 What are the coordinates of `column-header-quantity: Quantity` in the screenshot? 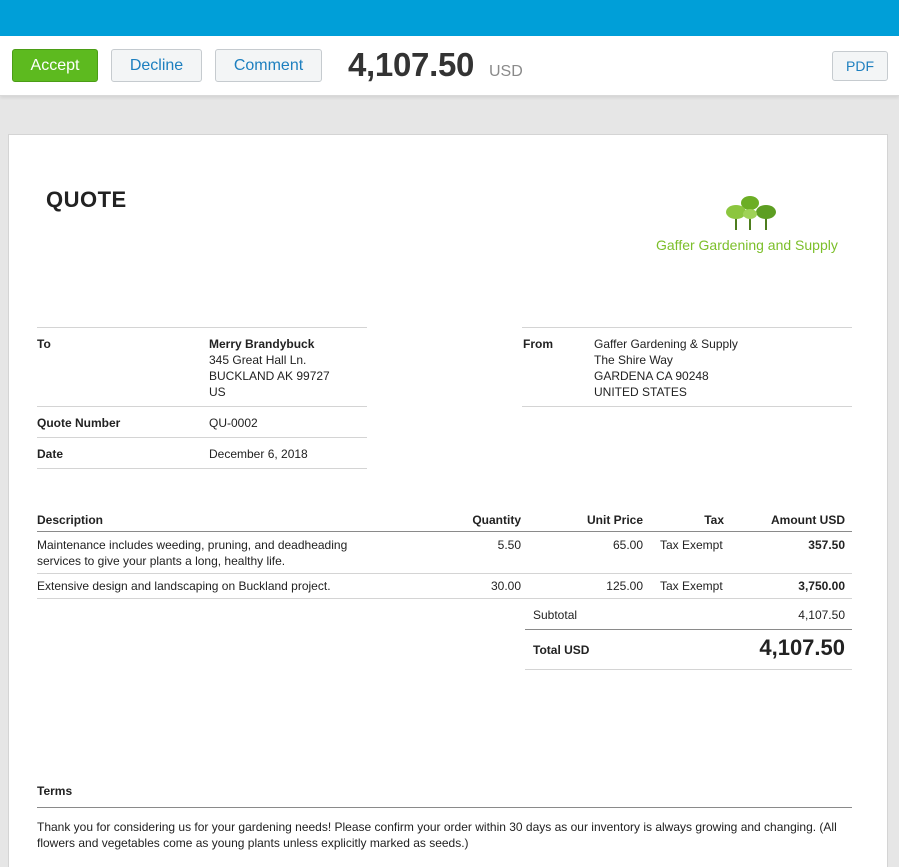 It's located at (496, 520).